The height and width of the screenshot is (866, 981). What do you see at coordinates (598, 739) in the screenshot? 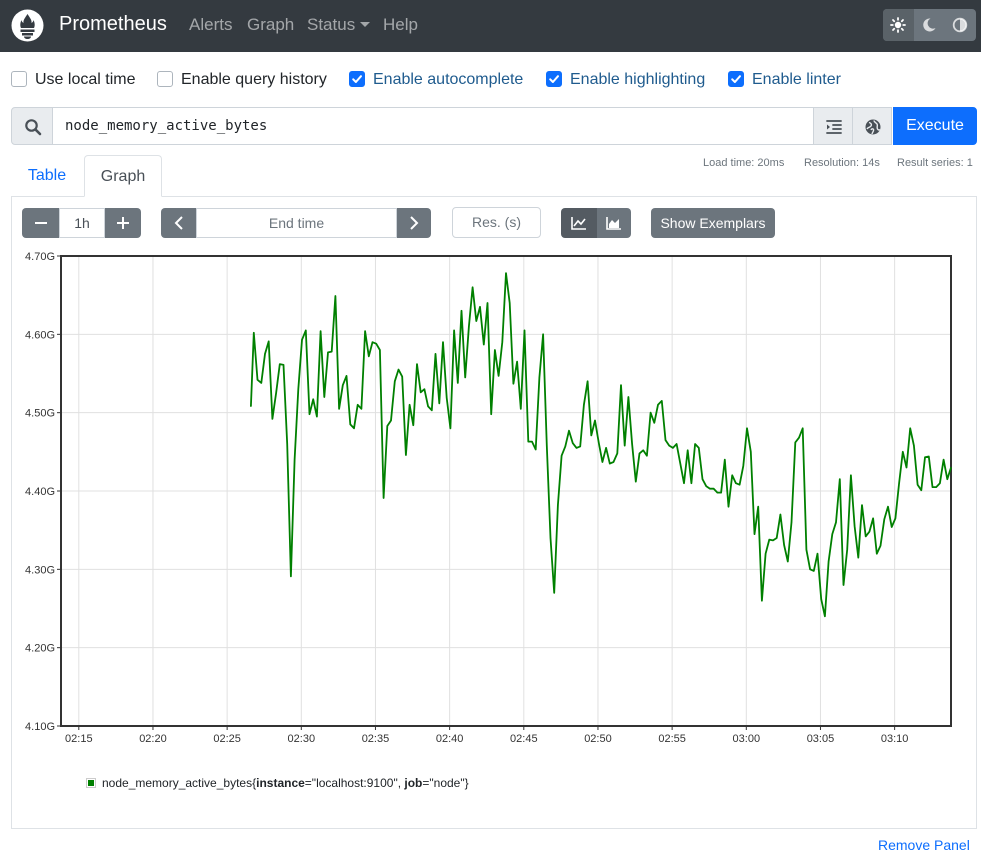
I see `x-tick-label: 02:50` at bounding box center [598, 739].